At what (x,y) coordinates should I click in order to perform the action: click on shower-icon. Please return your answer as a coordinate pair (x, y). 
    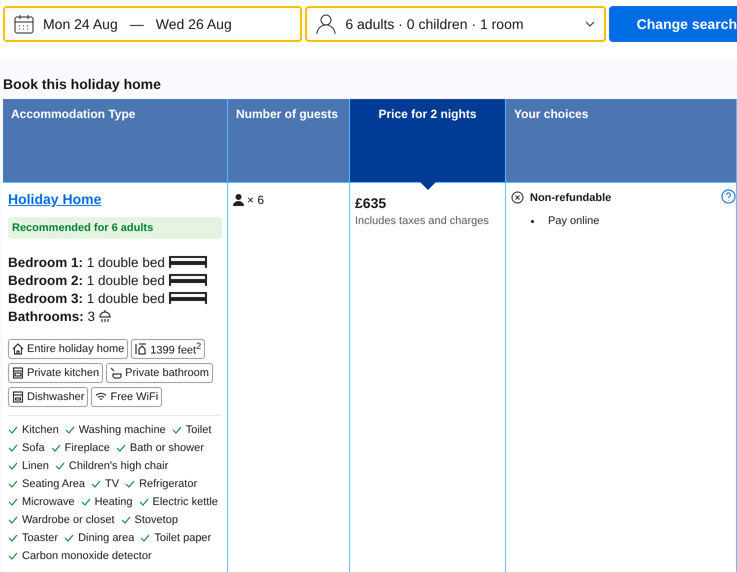
    Looking at the image, I should click on (105, 316).